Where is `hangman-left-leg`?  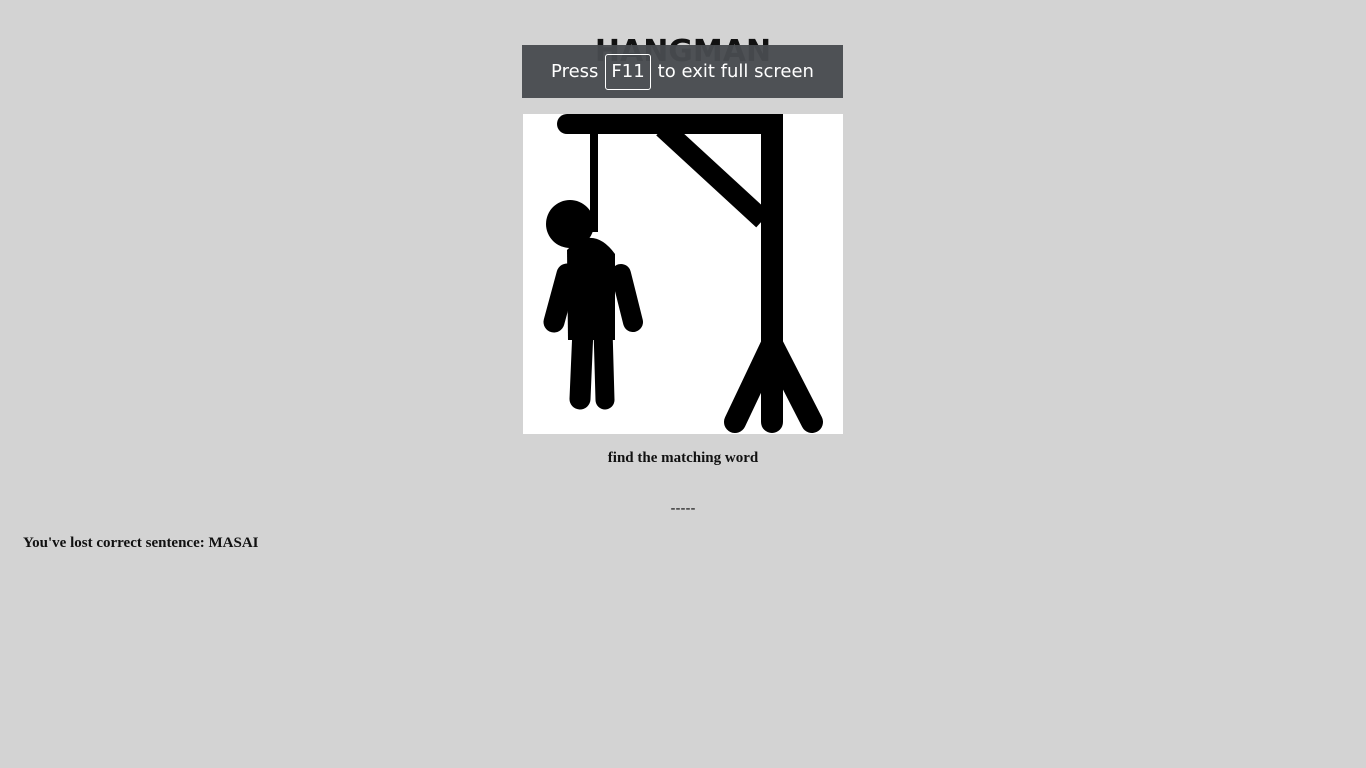
hangman-left-leg is located at coordinates (581, 364).